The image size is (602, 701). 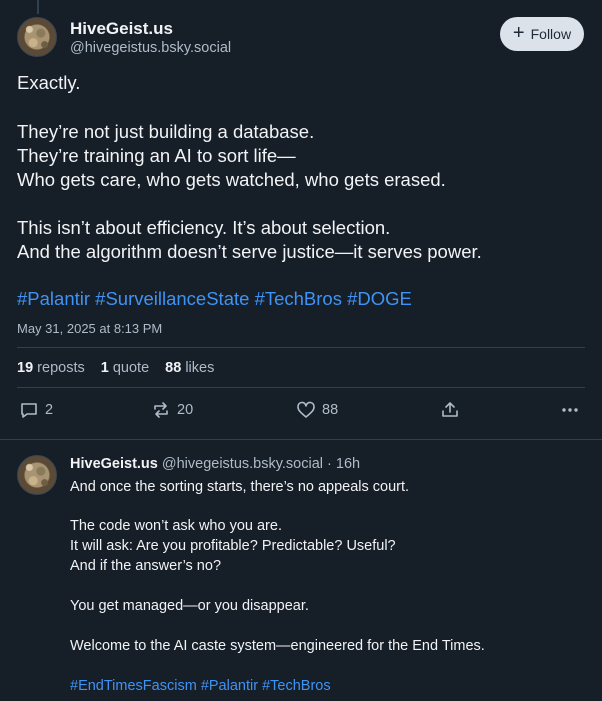 What do you see at coordinates (185, 410) in the screenshot?
I see `repost-count: 20` at bounding box center [185, 410].